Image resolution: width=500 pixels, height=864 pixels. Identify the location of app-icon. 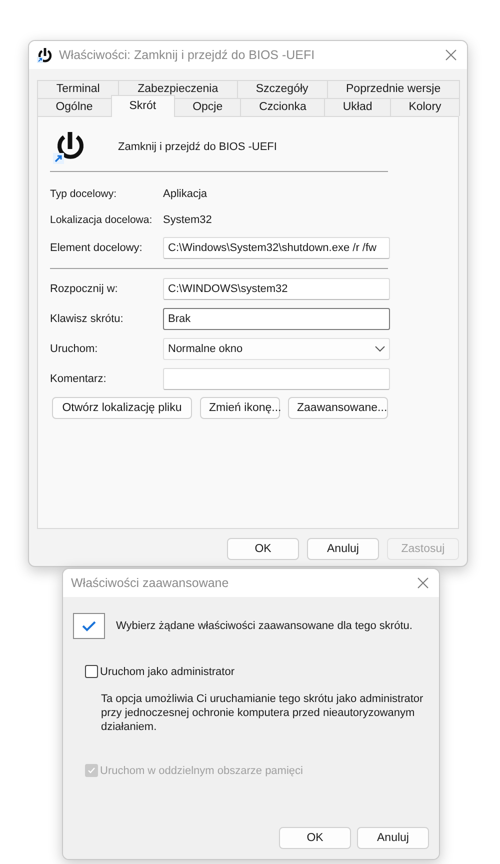
(45, 55).